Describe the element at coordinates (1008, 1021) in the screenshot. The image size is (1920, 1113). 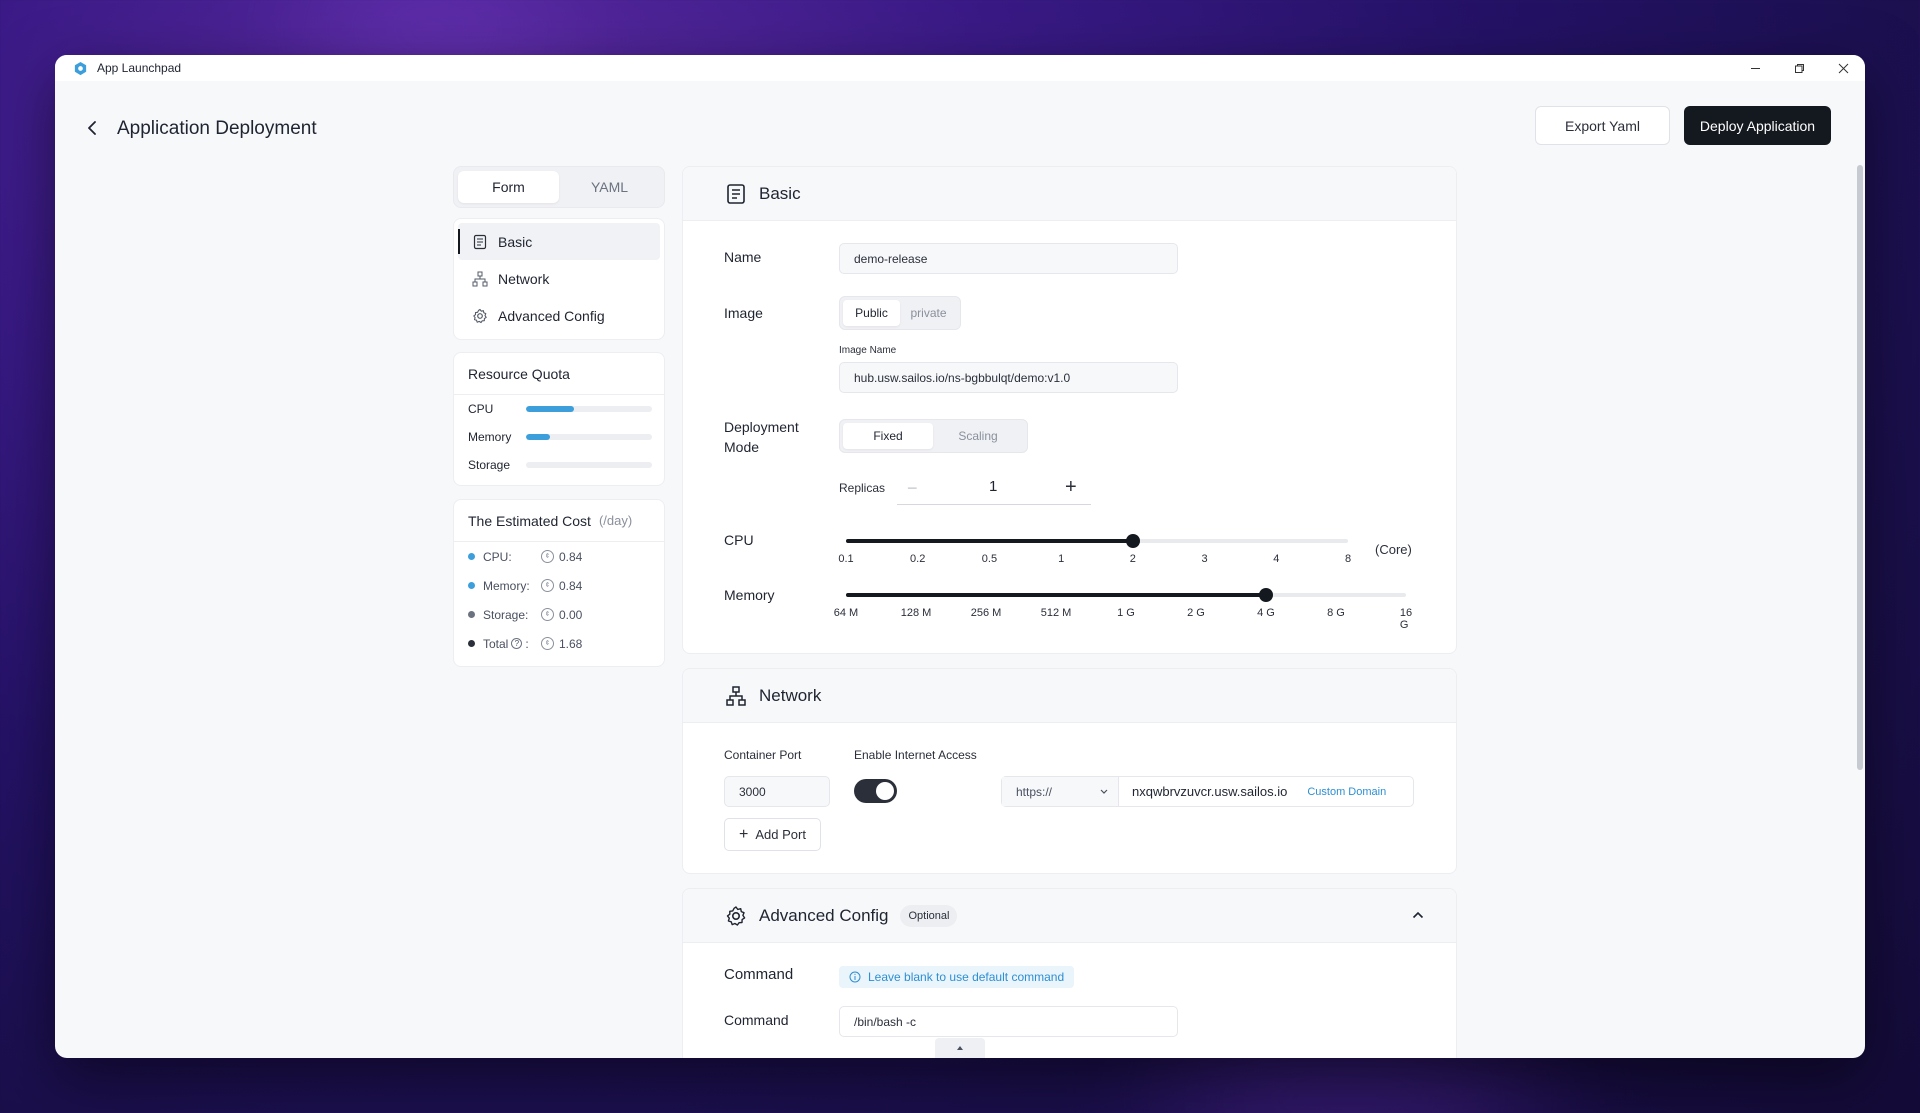
I see `command-input: /bin/bash -c` at that location.